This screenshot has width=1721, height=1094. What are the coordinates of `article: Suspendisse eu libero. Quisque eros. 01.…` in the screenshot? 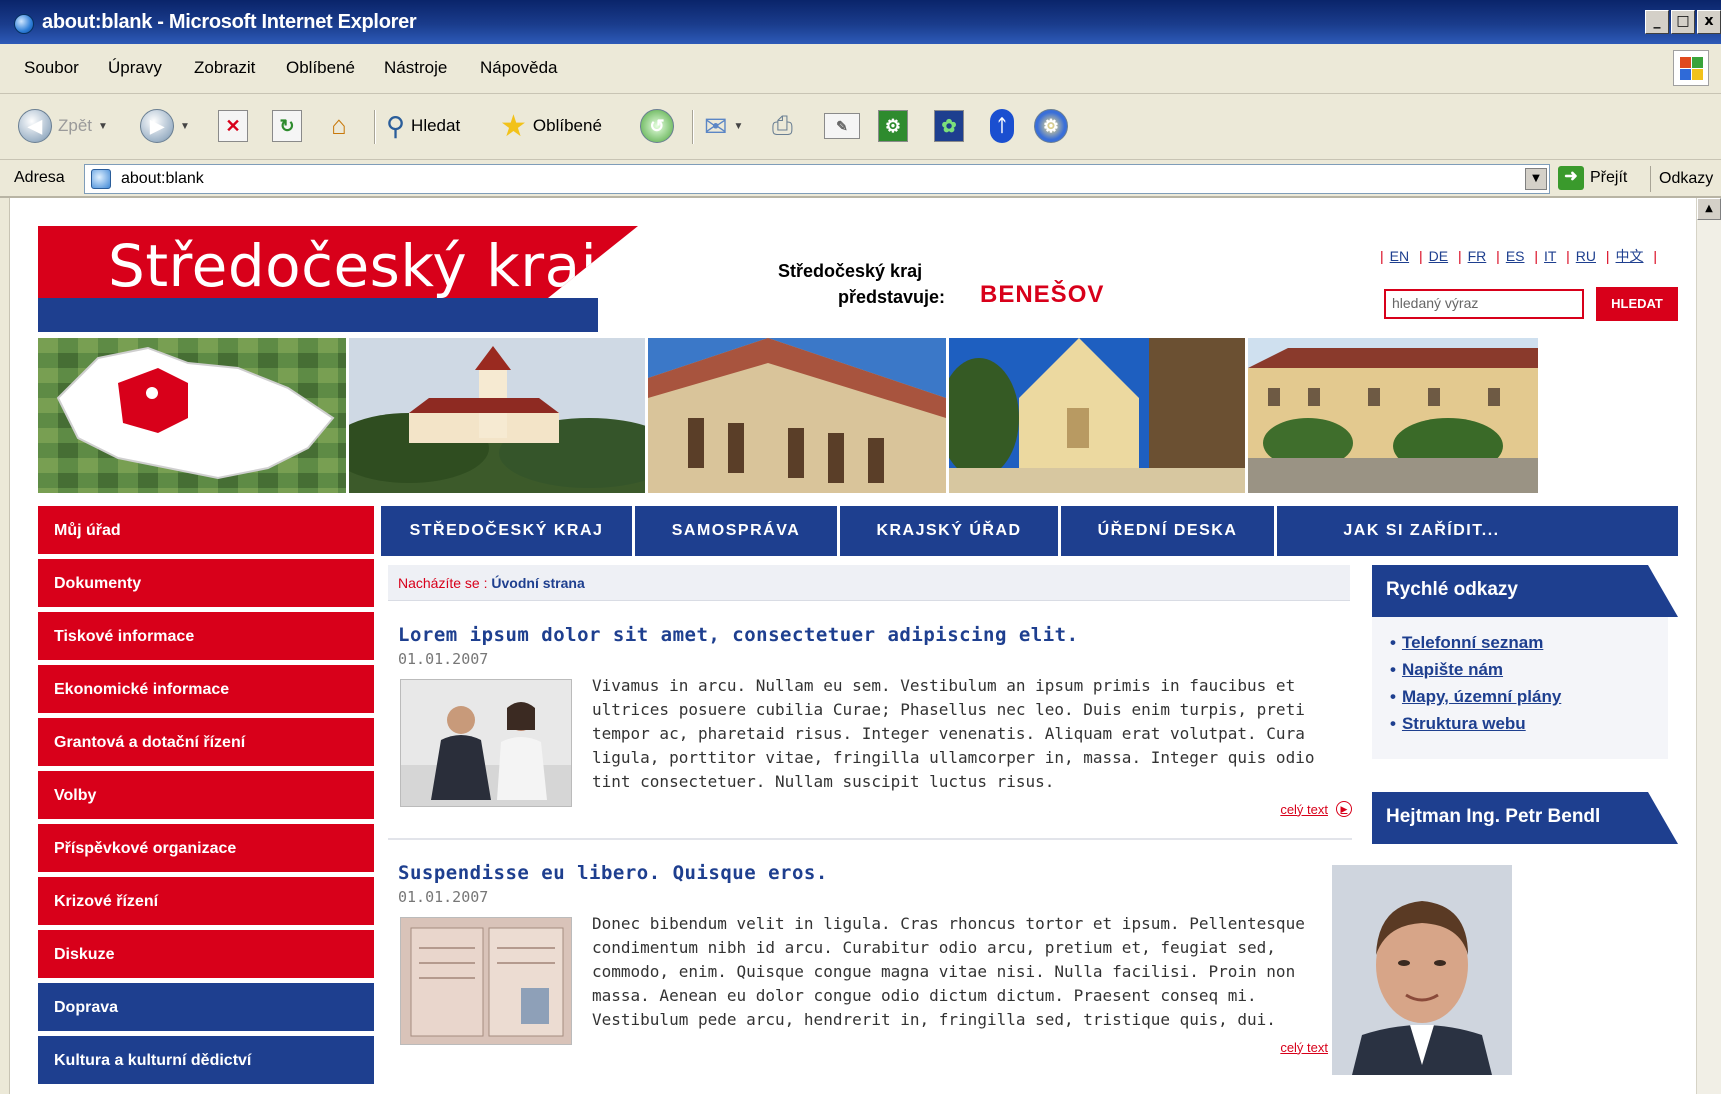 It's located at (878, 958).